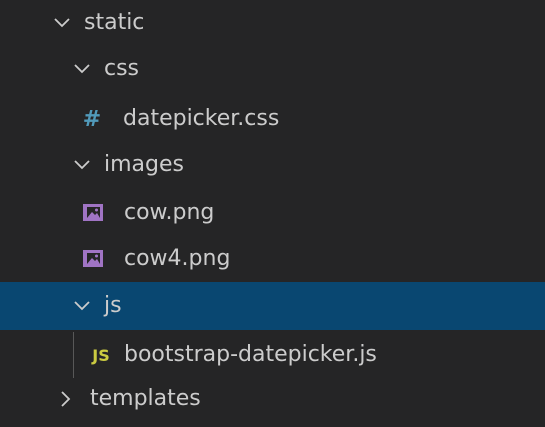  What do you see at coordinates (145, 398) in the screenshot?
I see `folder-label: templates` at bounding box center [145, 398].